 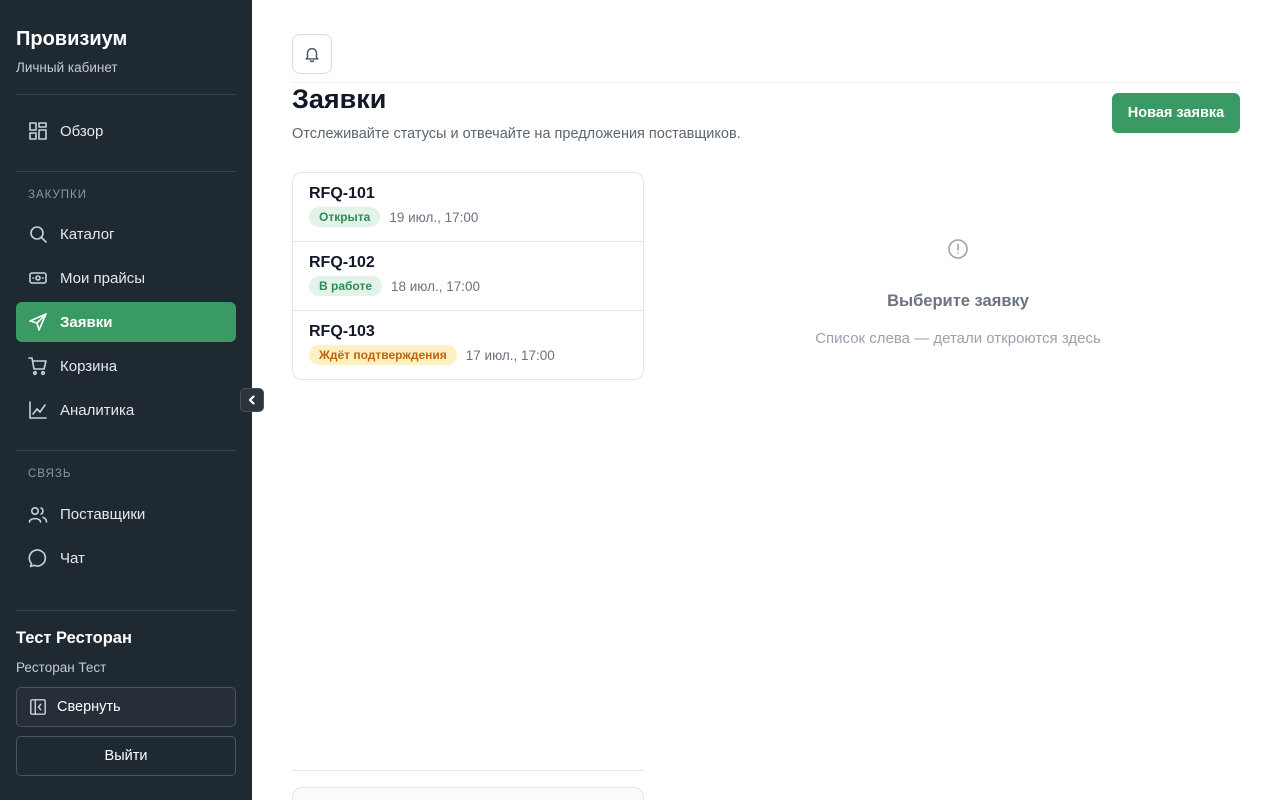 What do you see at coordinates (86, 322) in the screenshot?
I see `sidebar-item-label: Заявки` at bounding box center [86, 322].